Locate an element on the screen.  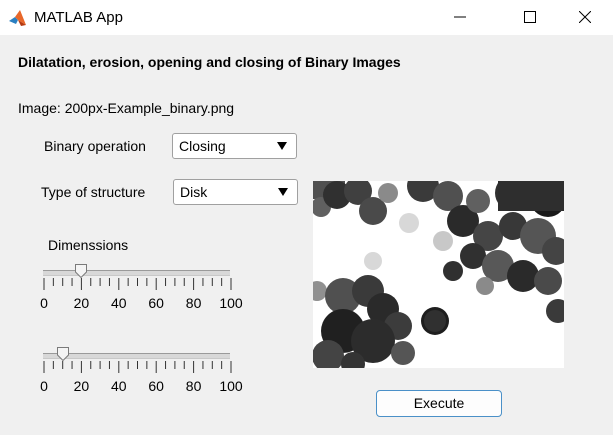
maximize-button is located at coordinates (530, 17).